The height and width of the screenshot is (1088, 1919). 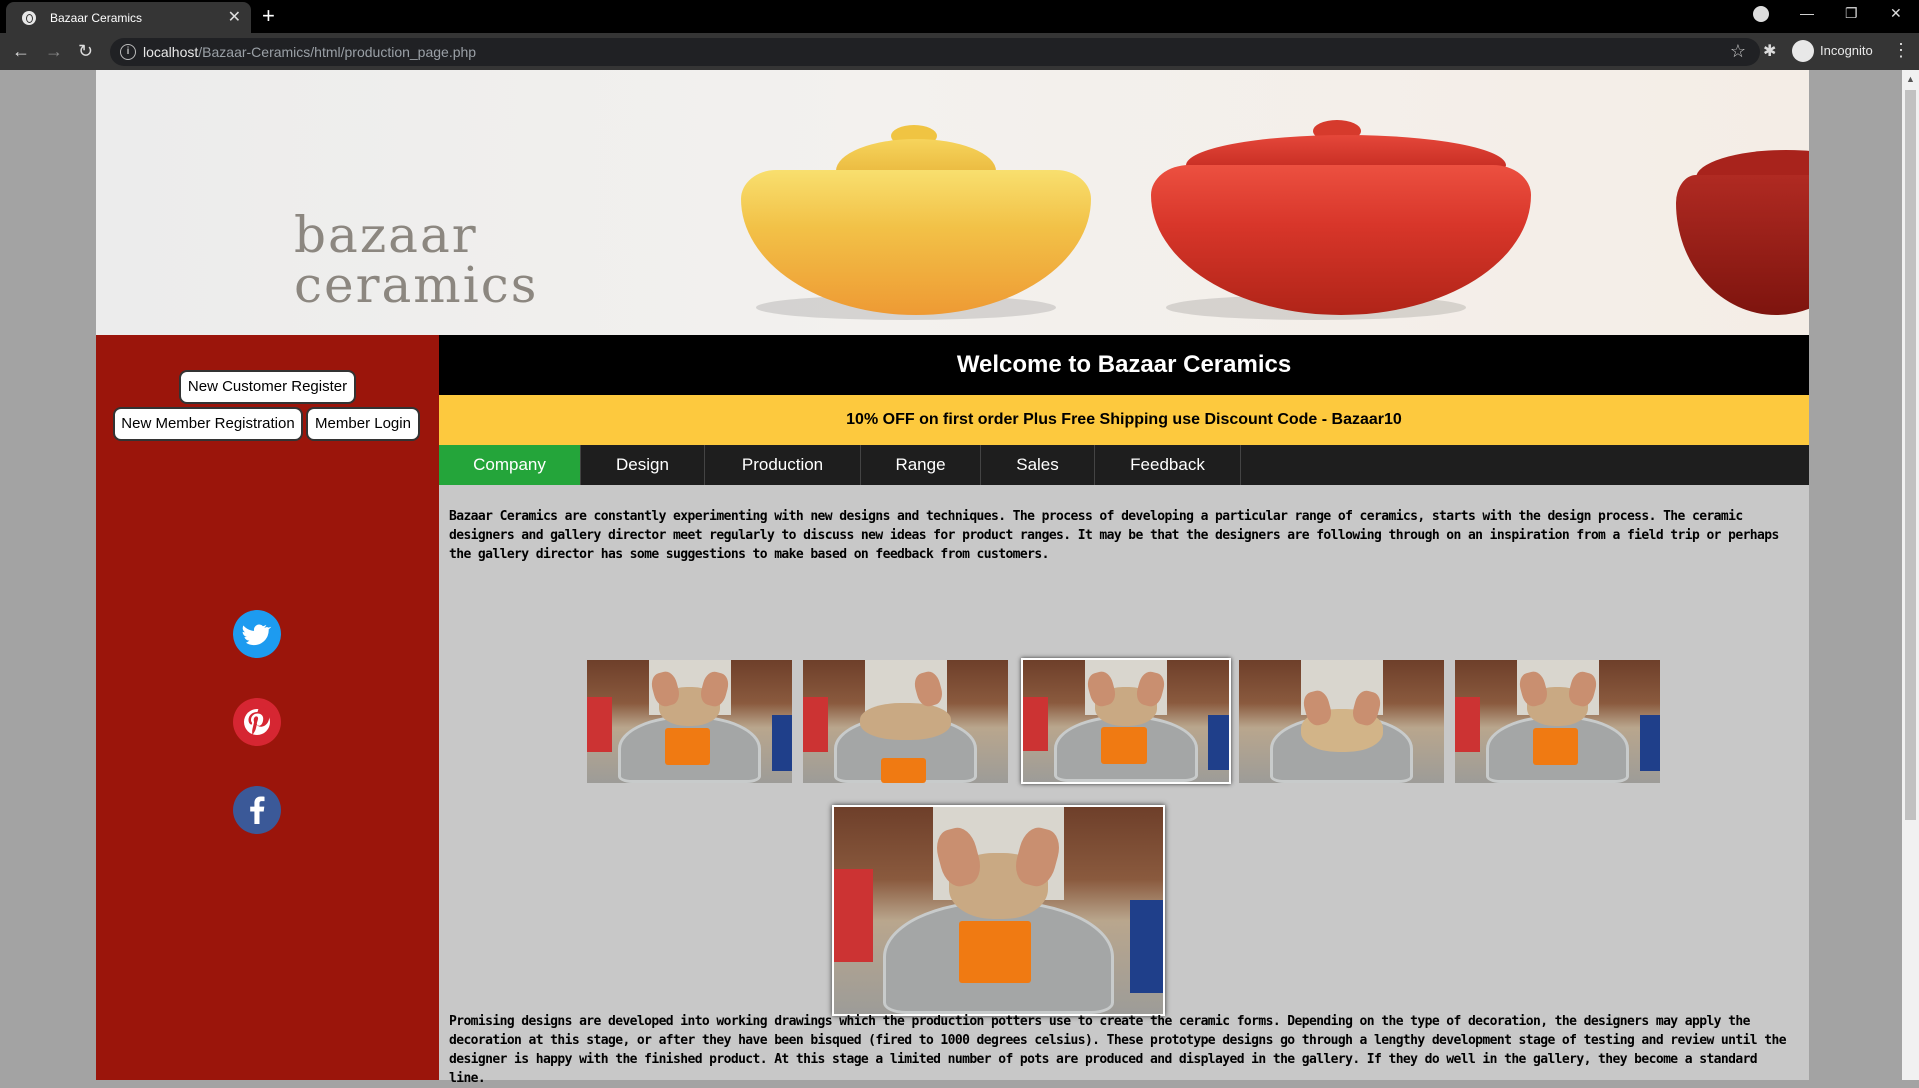 What do you see at coordinates (363, 424) in the screenshot?
I see `member-login-button: Member Login` at bounding box center [363, 424].